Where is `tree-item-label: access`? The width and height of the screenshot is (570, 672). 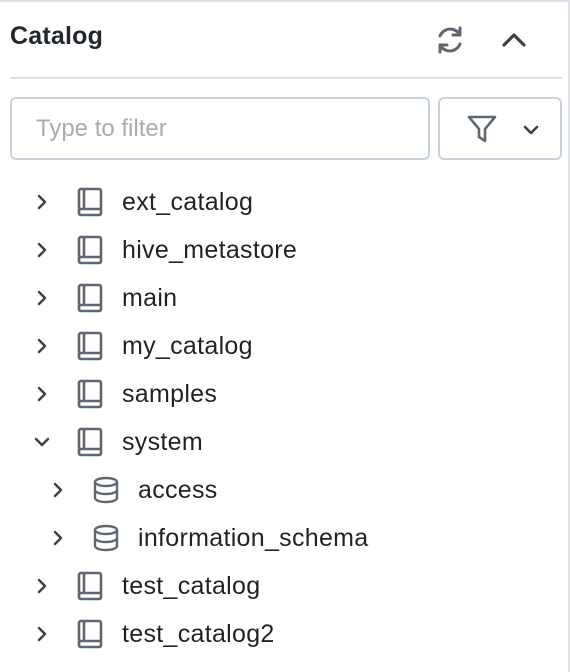
tree-item-label: access is located at coordinates (178, 490).